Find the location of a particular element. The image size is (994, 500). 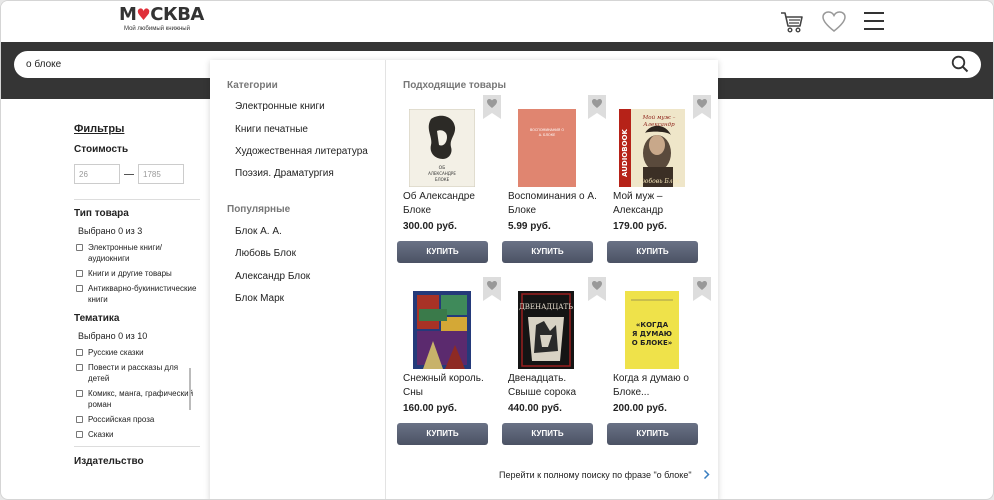

type-option-checkbox: Электронные книги/ аудиокниги is located at coordinates (136, 253).